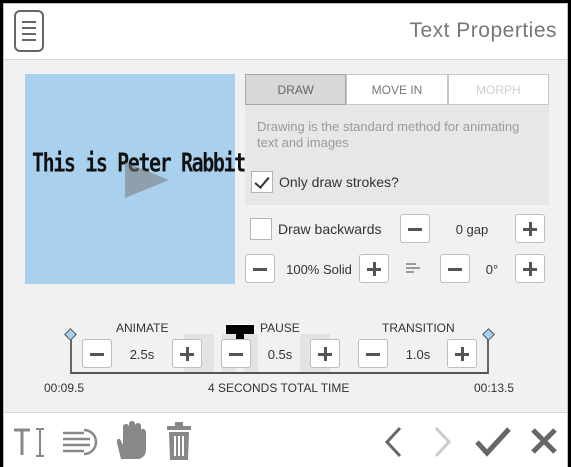  I want to click on gap-decrease-button, so click(415, 228).